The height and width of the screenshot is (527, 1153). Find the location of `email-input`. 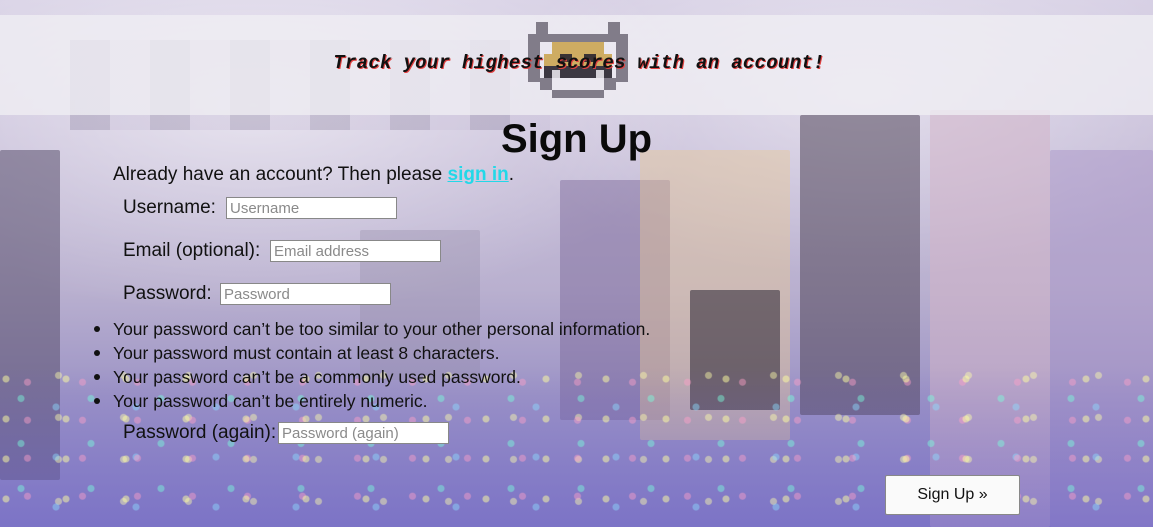

email-input is located at coordinates (355, 251).